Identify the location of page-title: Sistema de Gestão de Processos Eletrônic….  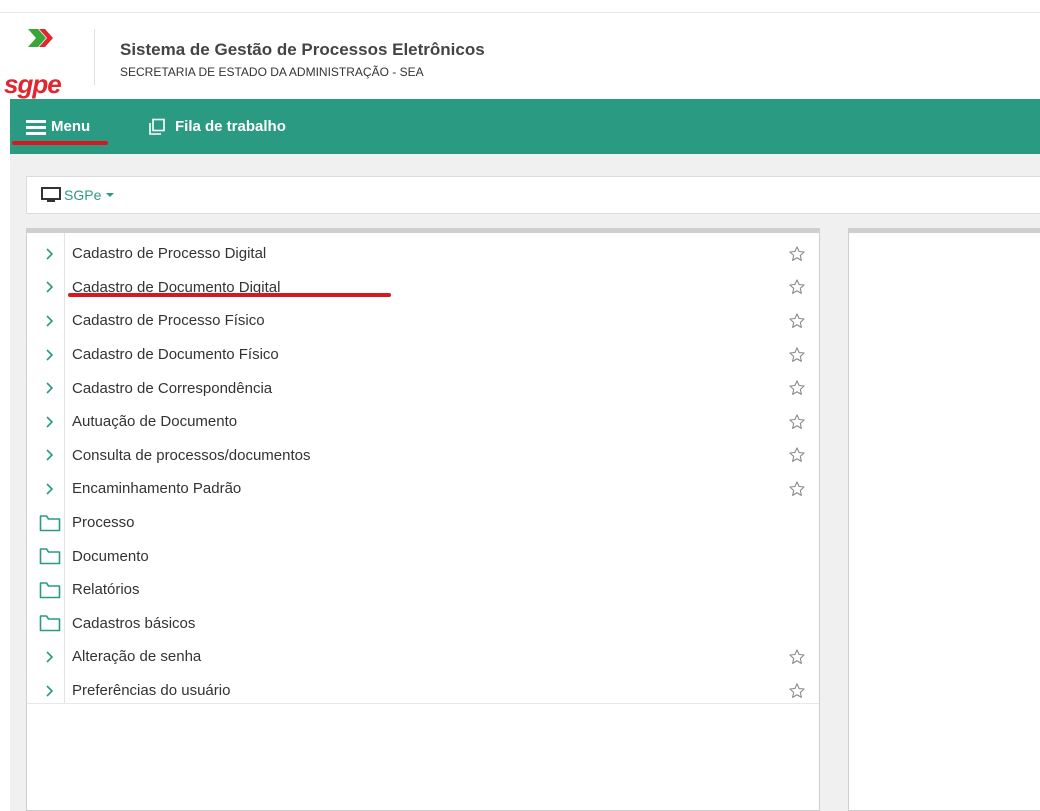
(302, 49).